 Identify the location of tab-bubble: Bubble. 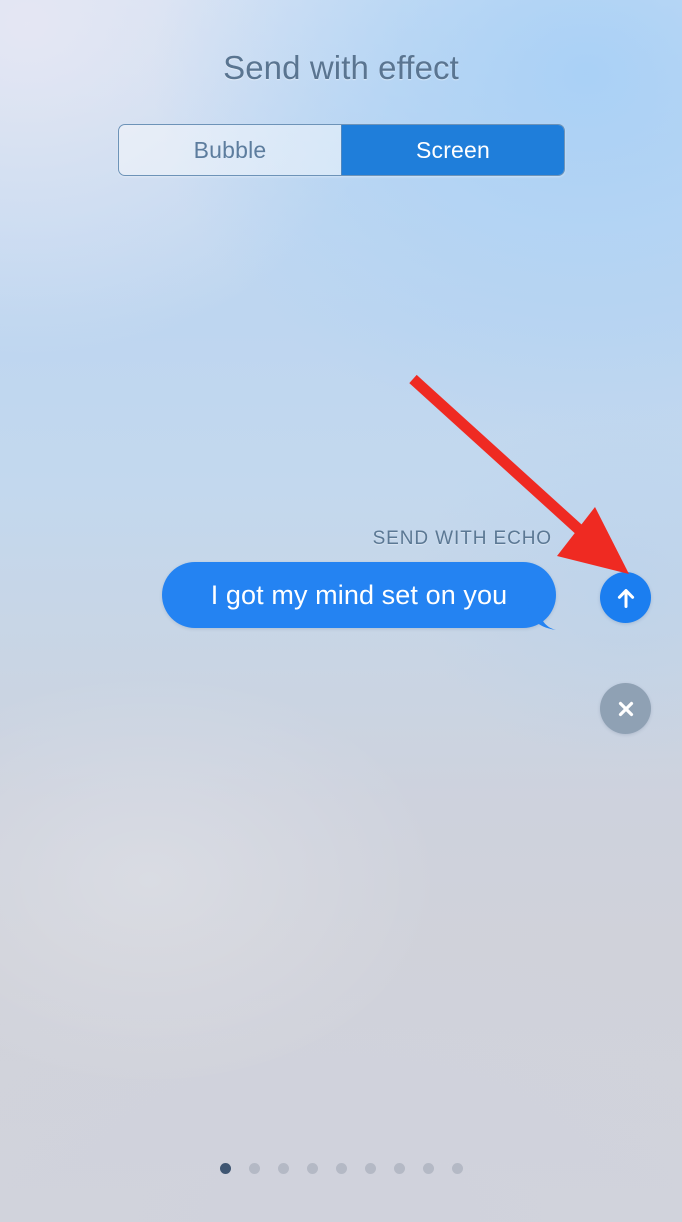
(230, 150).